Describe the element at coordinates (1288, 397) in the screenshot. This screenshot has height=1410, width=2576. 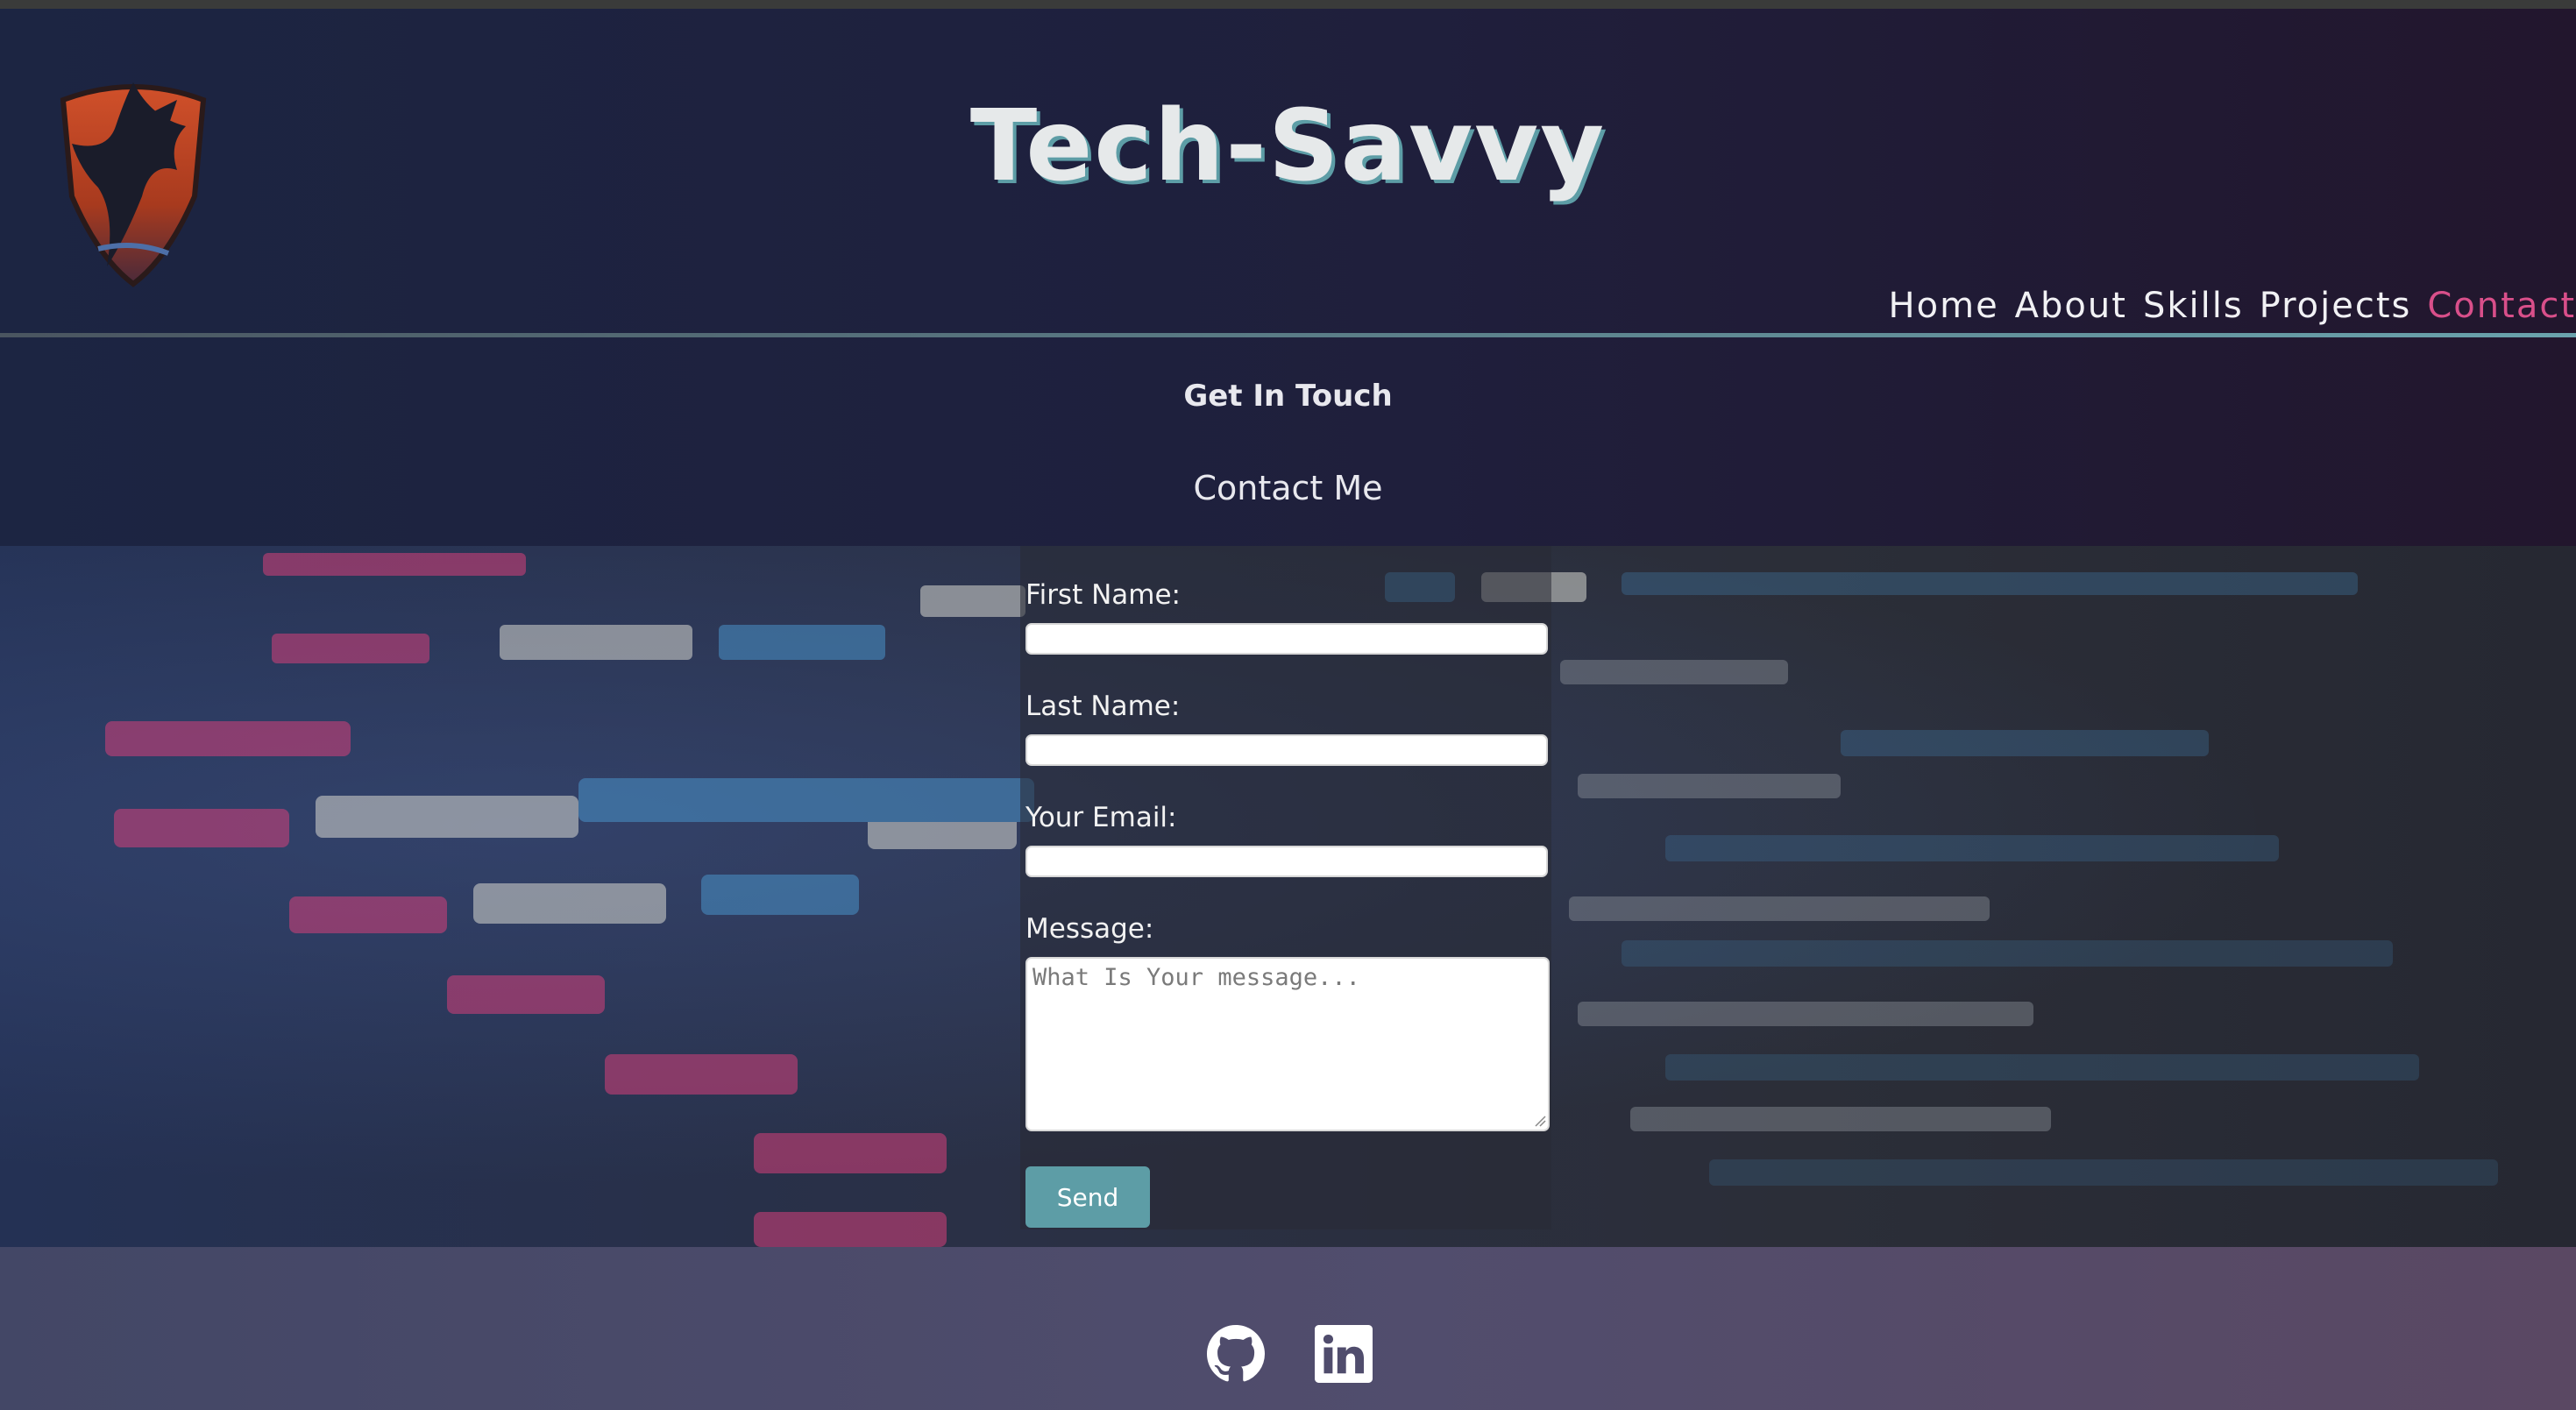
I see `get-in-touch-heading: Get In Touch` at that location.